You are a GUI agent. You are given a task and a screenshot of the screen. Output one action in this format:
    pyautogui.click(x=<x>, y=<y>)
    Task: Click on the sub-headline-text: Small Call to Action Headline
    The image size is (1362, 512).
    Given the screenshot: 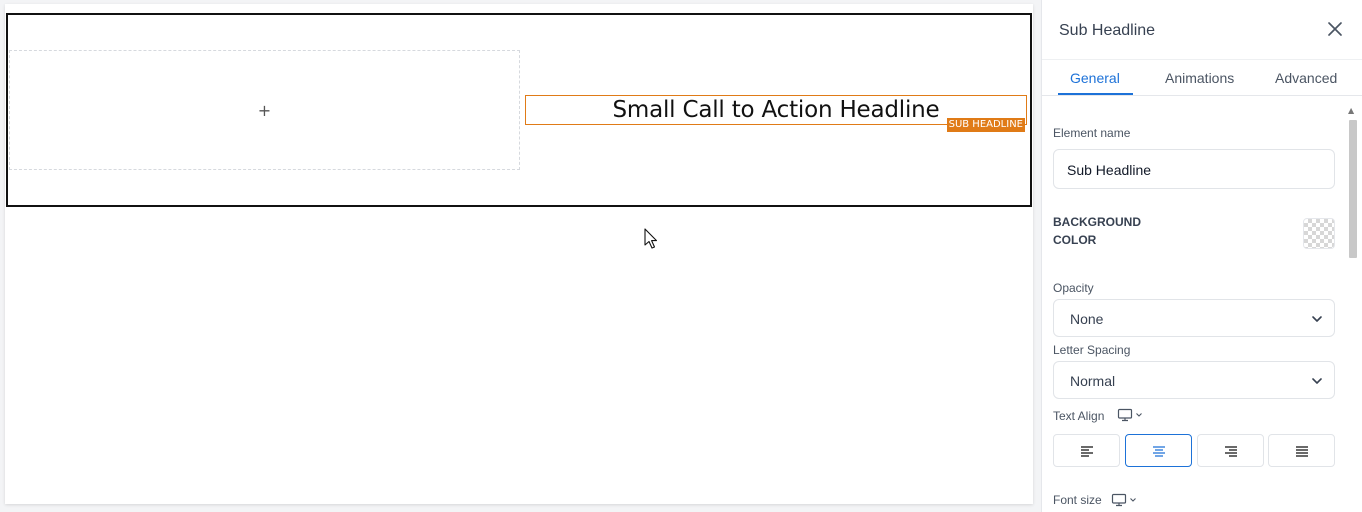 What is the action you would take?
    pyautogui.click(x=775, y=110)
    